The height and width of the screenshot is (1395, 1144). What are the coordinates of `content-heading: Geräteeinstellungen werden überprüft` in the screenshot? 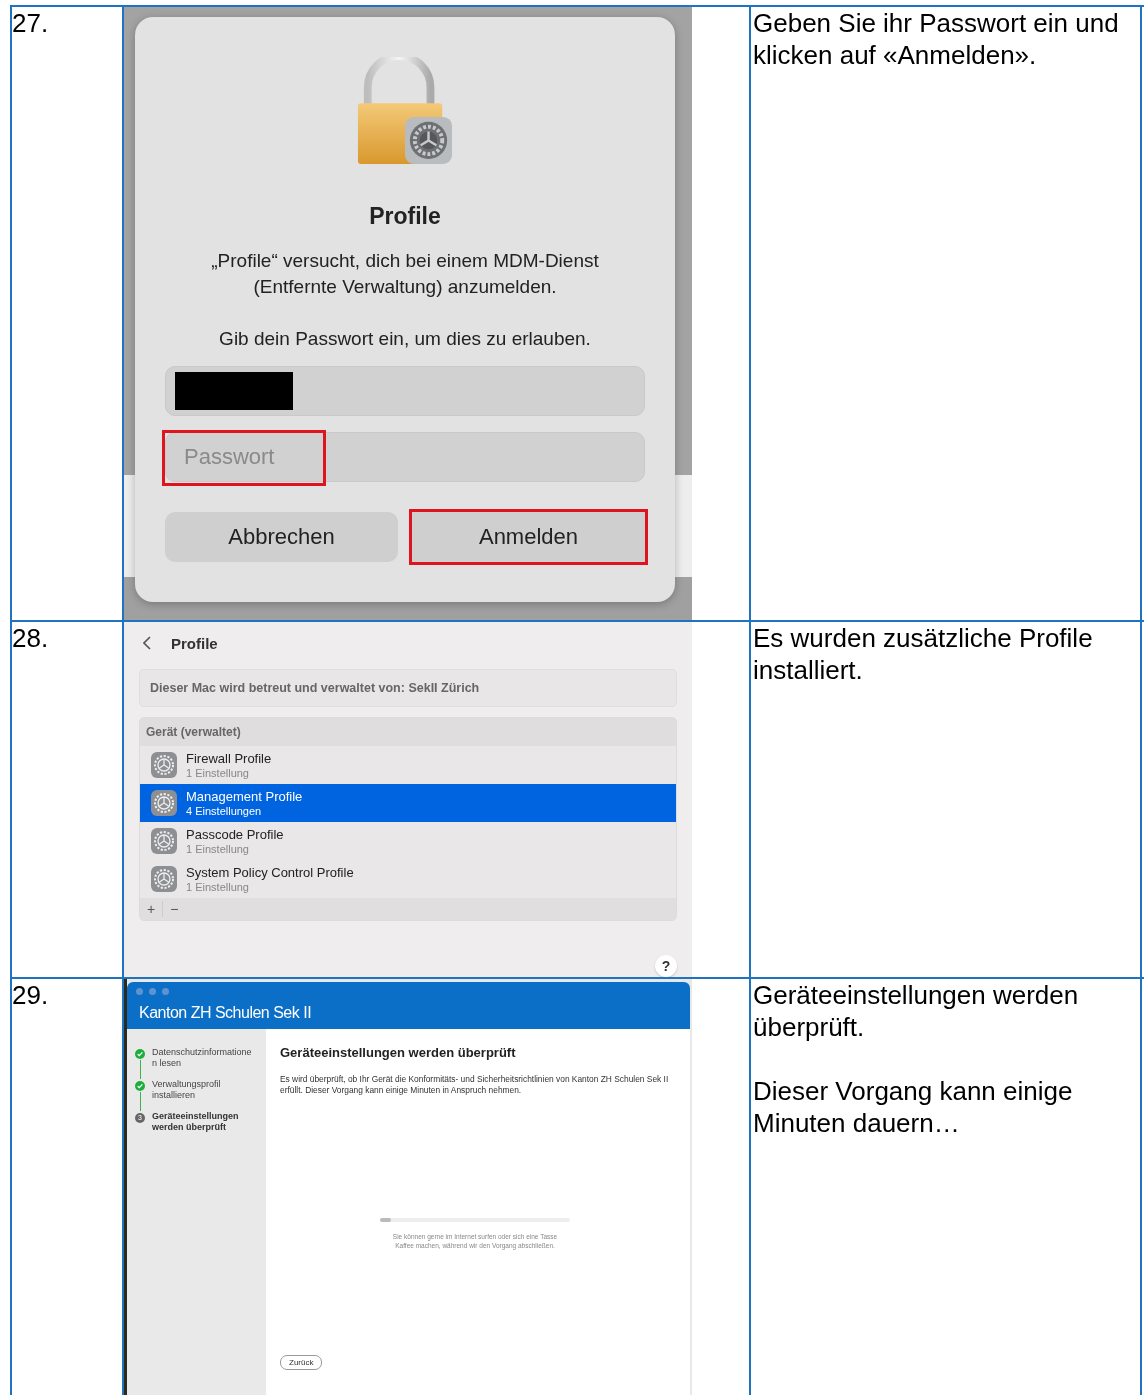 It's located at (398, 1052).